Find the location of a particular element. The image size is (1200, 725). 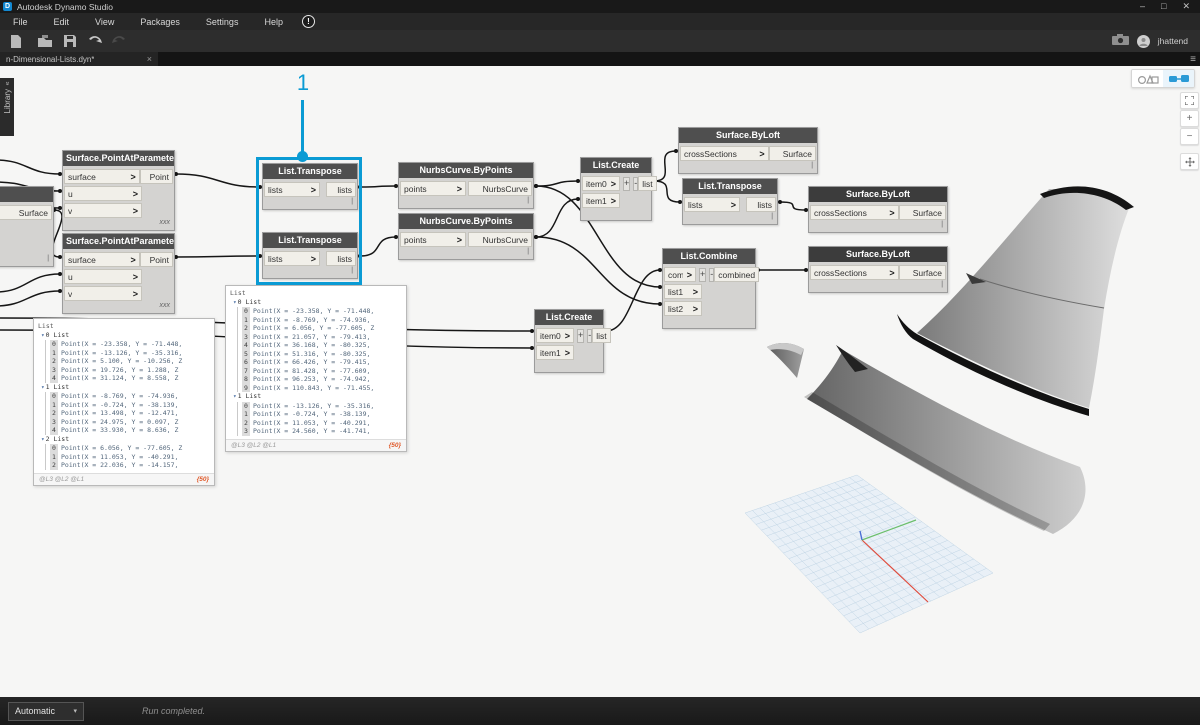

node-partial-surface: Surface | is located at coordinates (27, 226).